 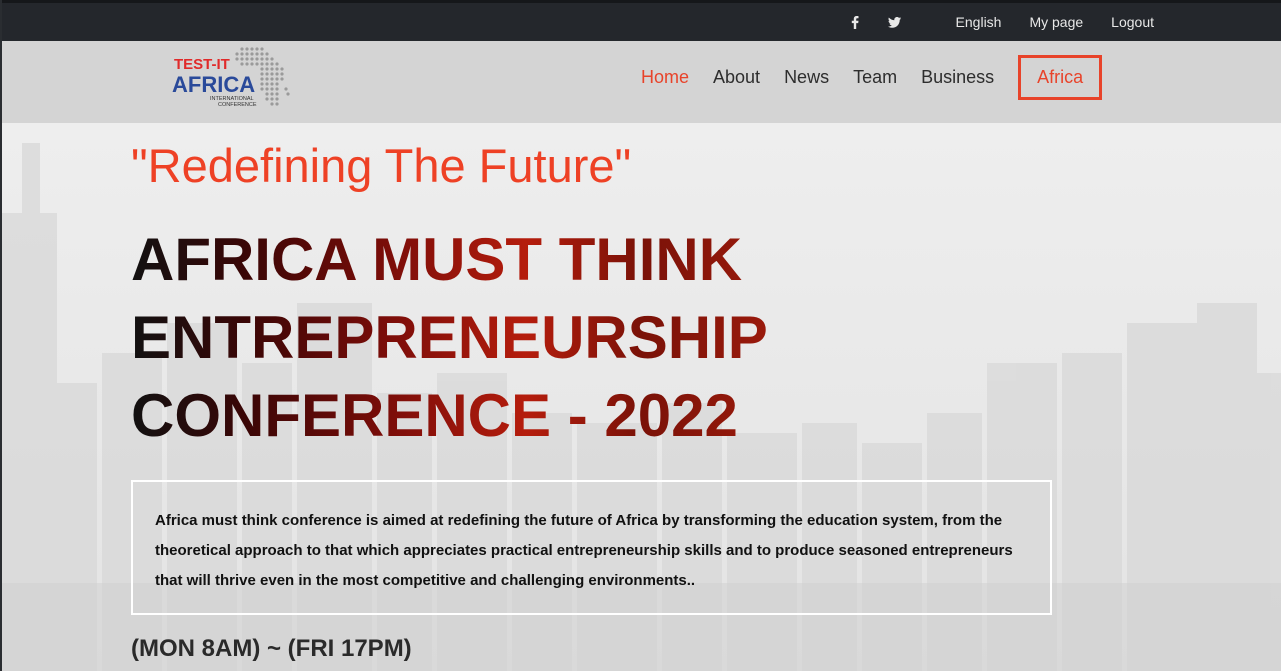 What do you see at coordinates (855, 22) in the screenshot?
I see `facebook-icon` at bounding box center [855, 22].